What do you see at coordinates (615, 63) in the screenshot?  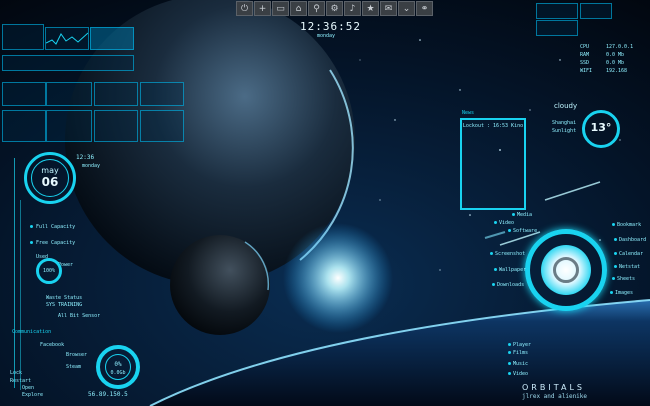 I see `sys-value-ssd: 0.0 Mb` at bounding box center [615, 63].